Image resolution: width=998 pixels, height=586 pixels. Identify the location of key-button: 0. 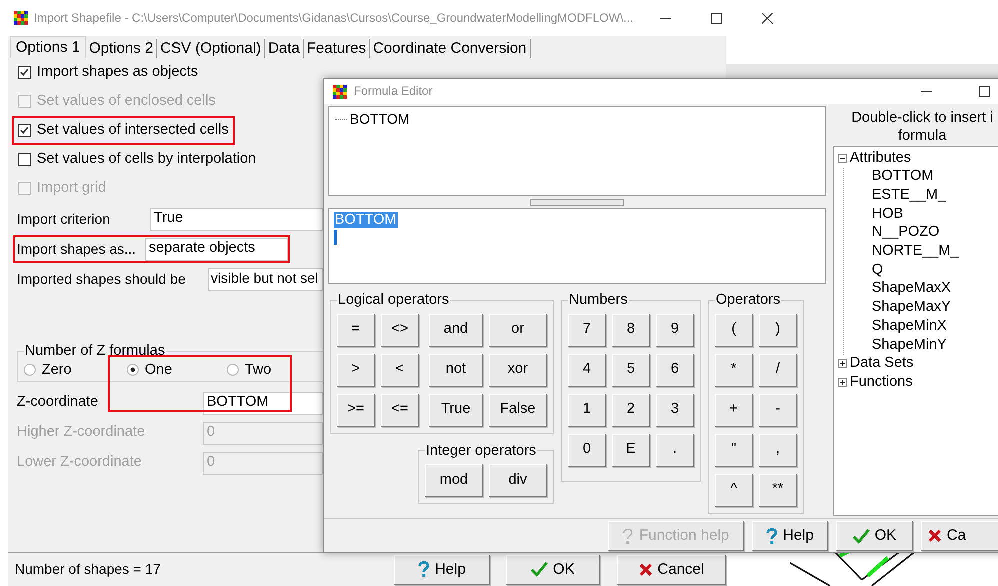
(587, 450).